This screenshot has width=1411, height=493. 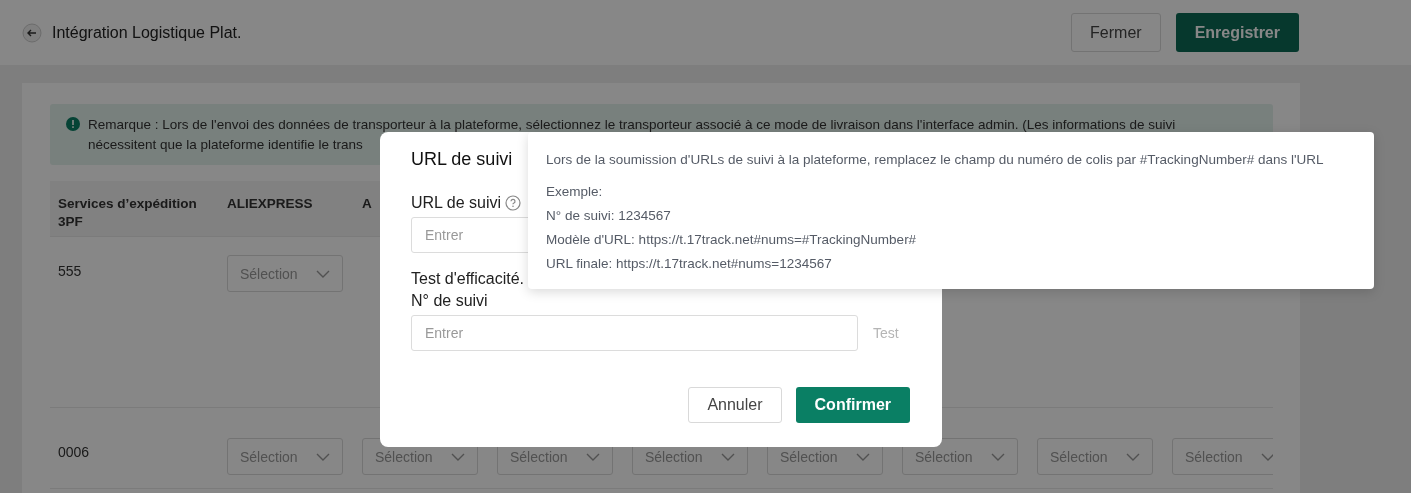 I want to click on tooltip-text: Lors de la soumission d'URLs de suivi à la plateforme, remplacez le champ du numéro de colis par #TrackingNumber# dans l'URL, so click(x=935, y=159).